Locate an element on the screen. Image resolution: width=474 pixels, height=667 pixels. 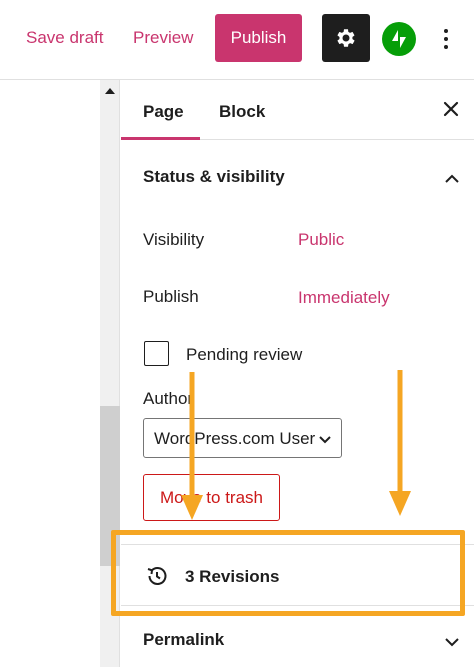
publish-label: Publish is located at coordinates (171, 296).